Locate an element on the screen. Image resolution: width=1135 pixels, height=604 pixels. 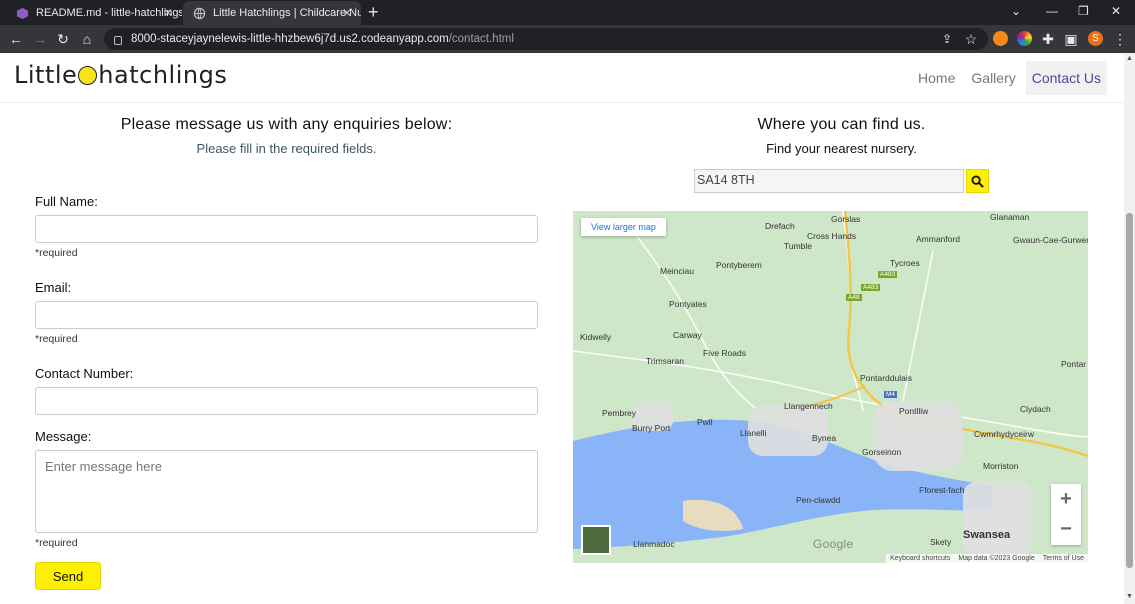
profile-avatar: S is located at coordinates (1095, 38).